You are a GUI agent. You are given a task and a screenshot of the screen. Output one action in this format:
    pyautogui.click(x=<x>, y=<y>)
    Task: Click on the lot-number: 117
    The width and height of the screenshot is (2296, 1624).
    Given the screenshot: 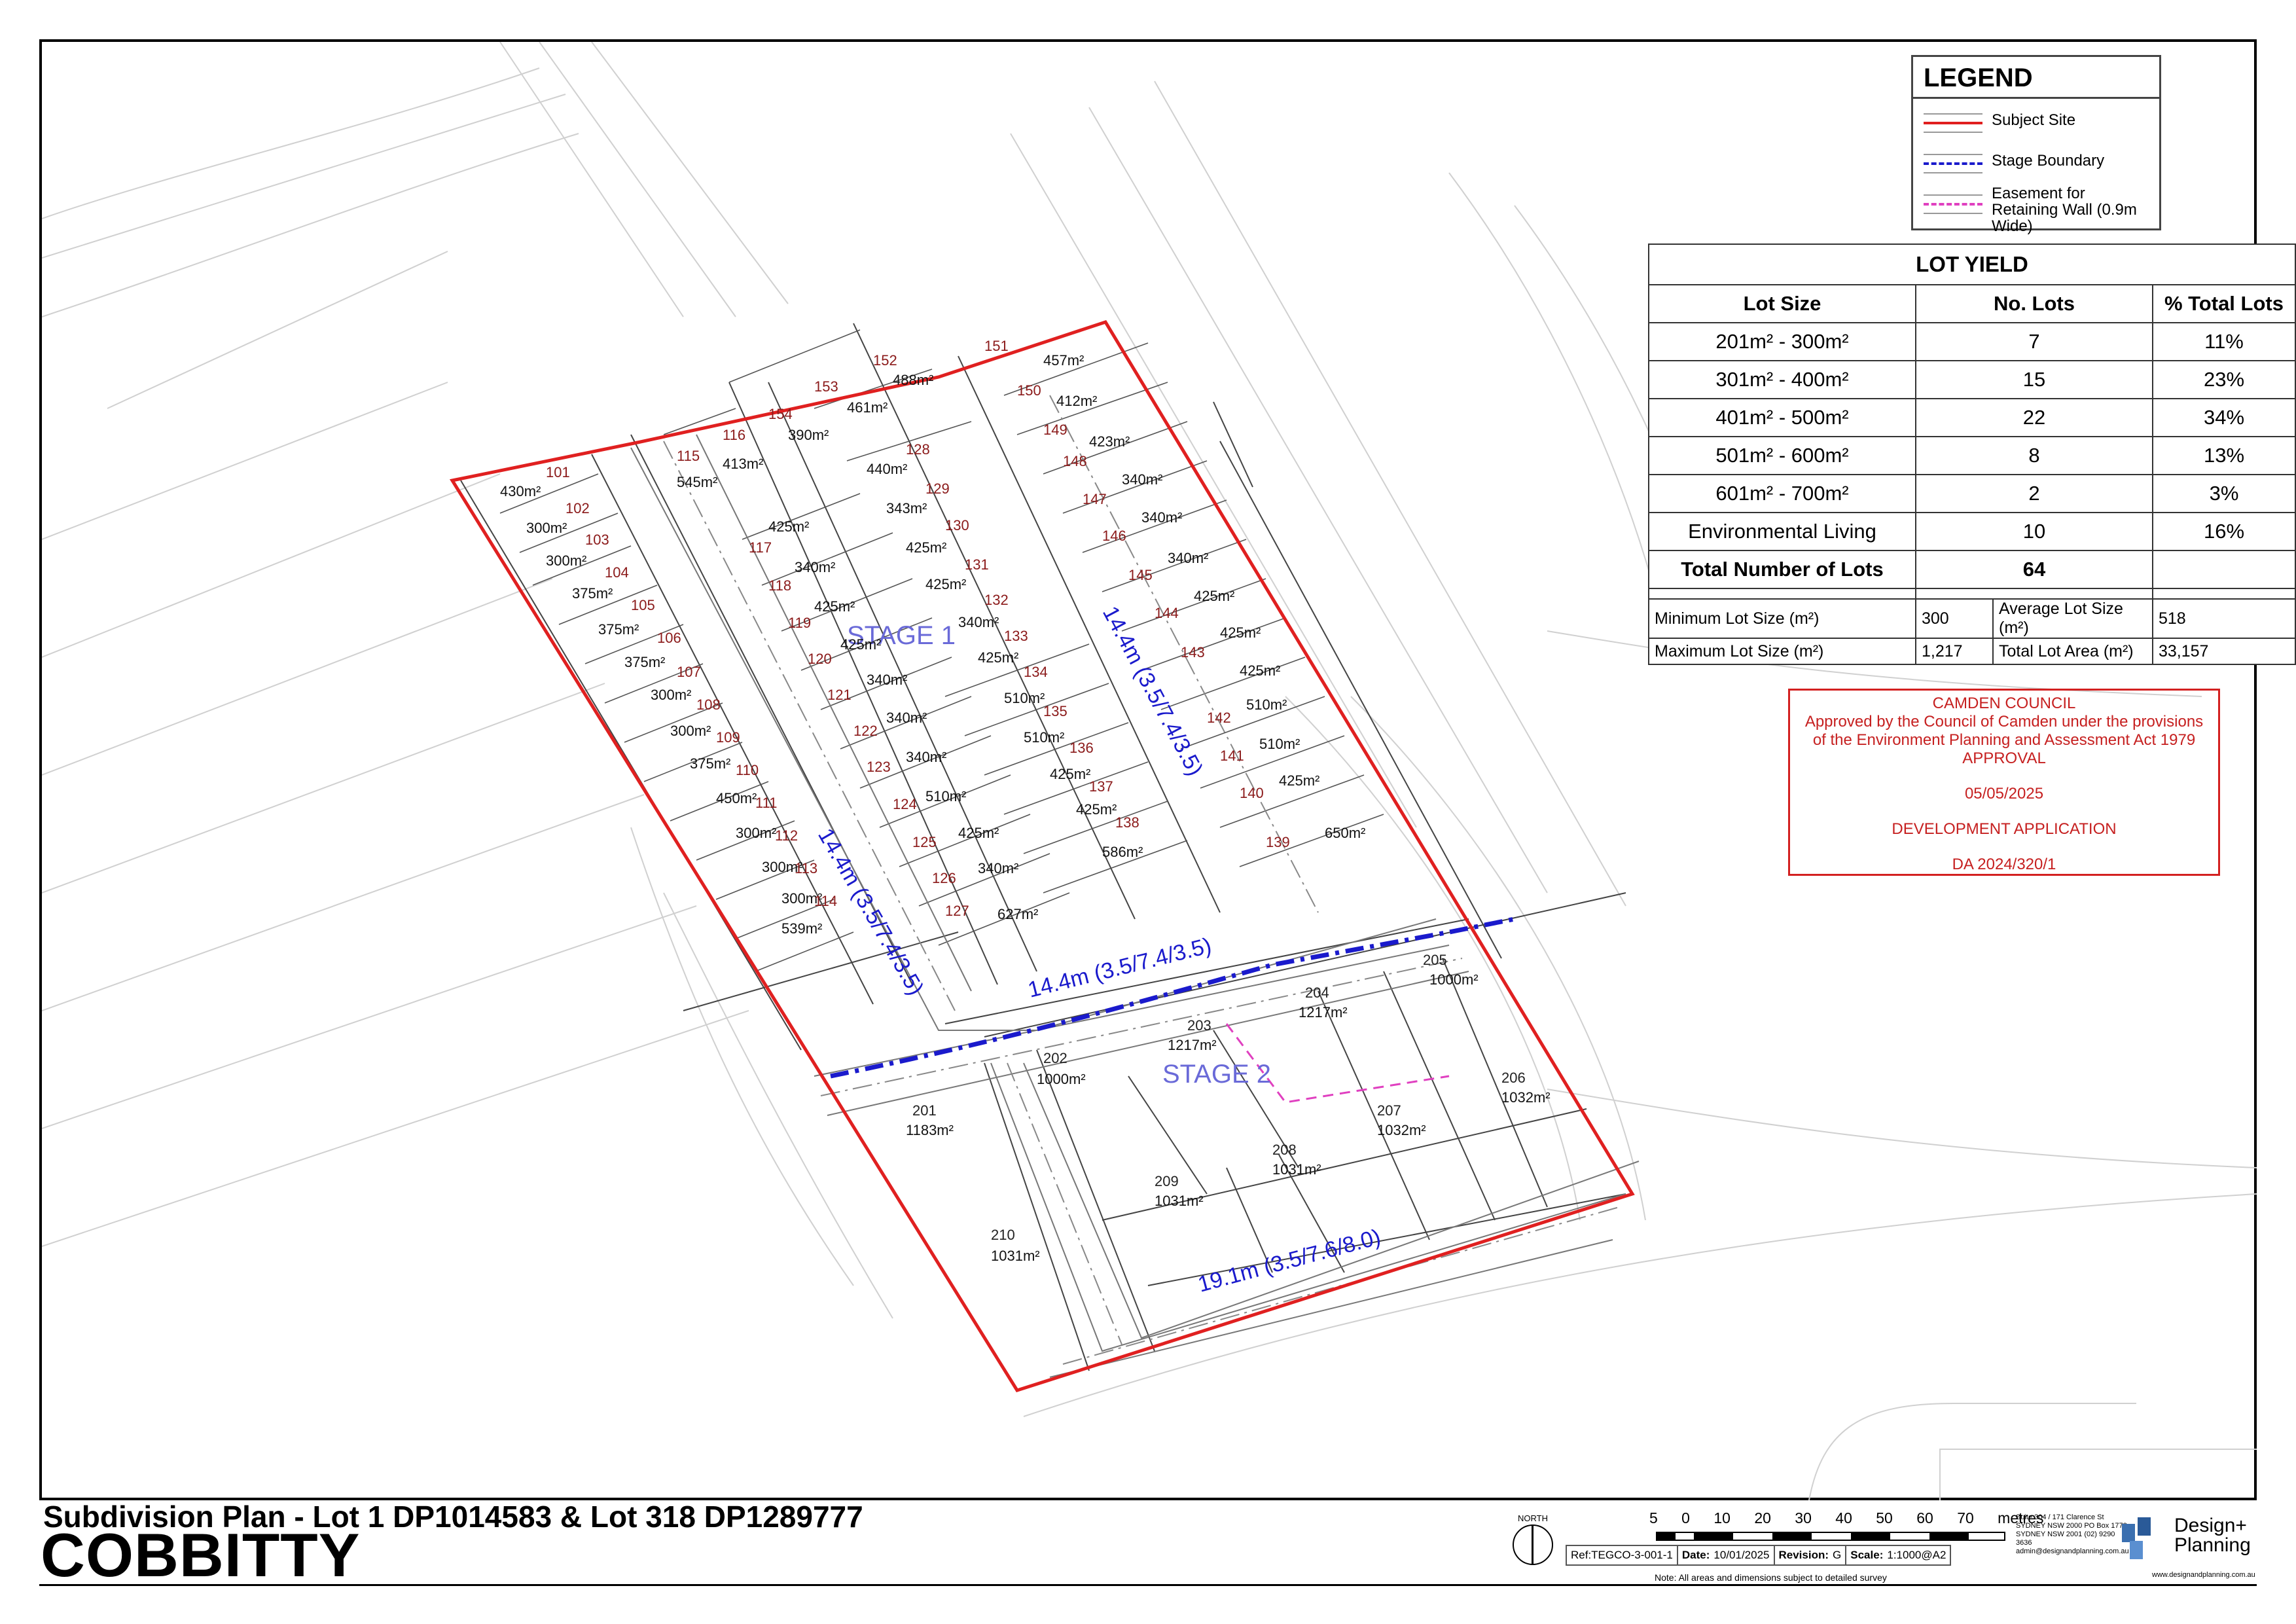 What is the action you would take?
    pyautogui.click(x=760, y=547)
    